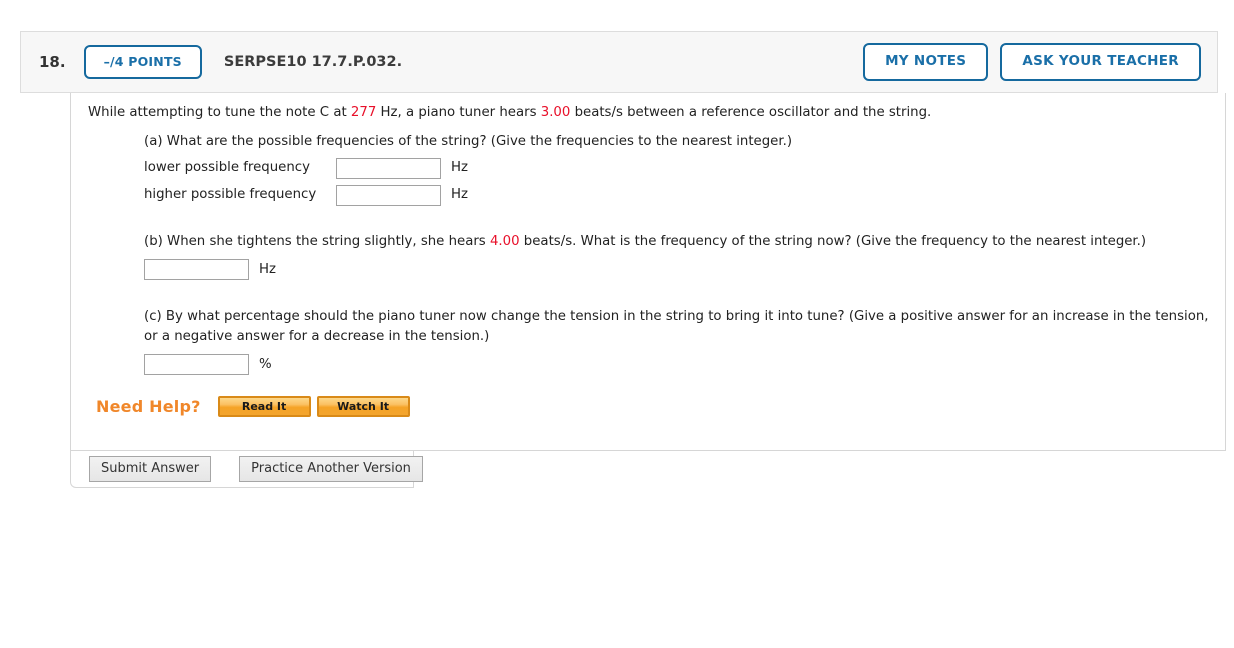 Image resolution: width=1234 pixels, height=648 pixels. I want to click on watch-it-button: Watch It, so click(363, 406).